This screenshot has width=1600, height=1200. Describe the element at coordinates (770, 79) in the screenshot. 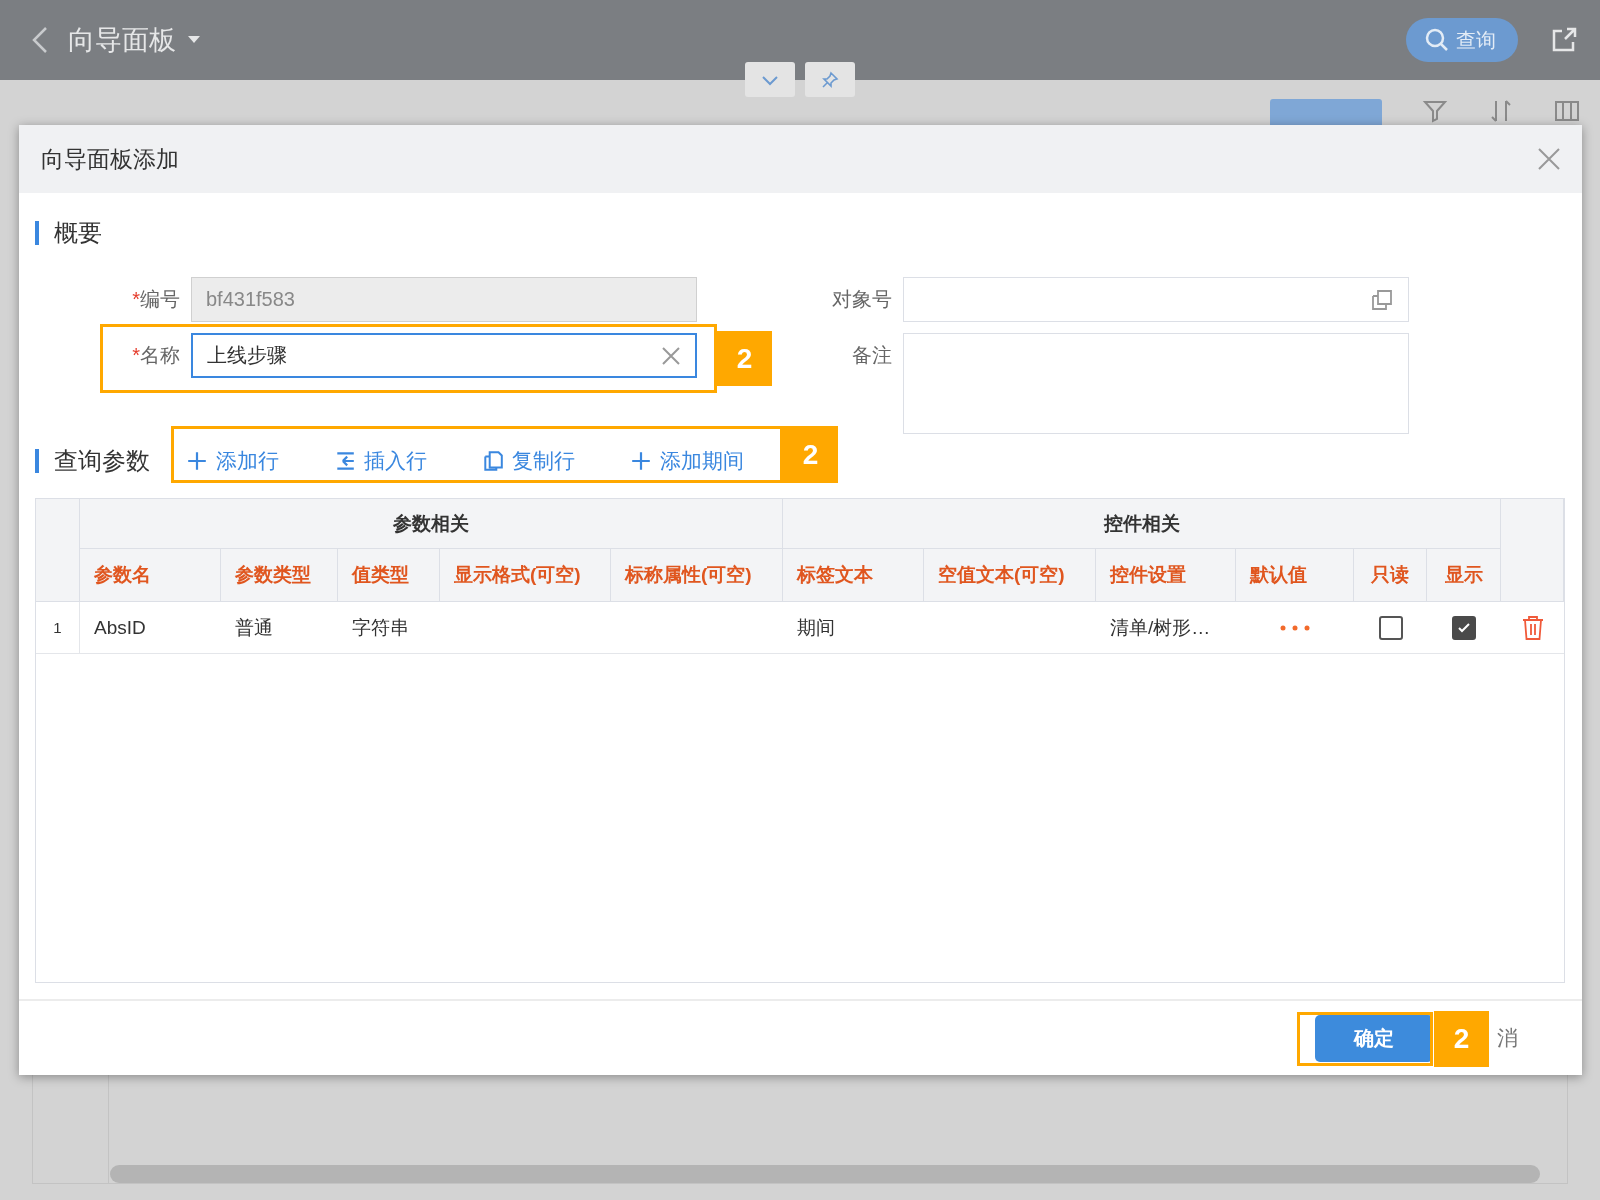

I see `collapse-tab` at that location.